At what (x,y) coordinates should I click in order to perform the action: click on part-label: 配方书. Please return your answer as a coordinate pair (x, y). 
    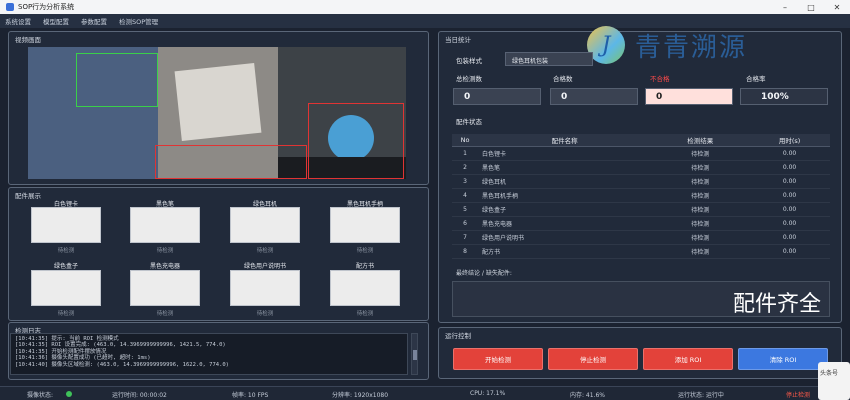
    Looking at the image, I should click on (364, 266).